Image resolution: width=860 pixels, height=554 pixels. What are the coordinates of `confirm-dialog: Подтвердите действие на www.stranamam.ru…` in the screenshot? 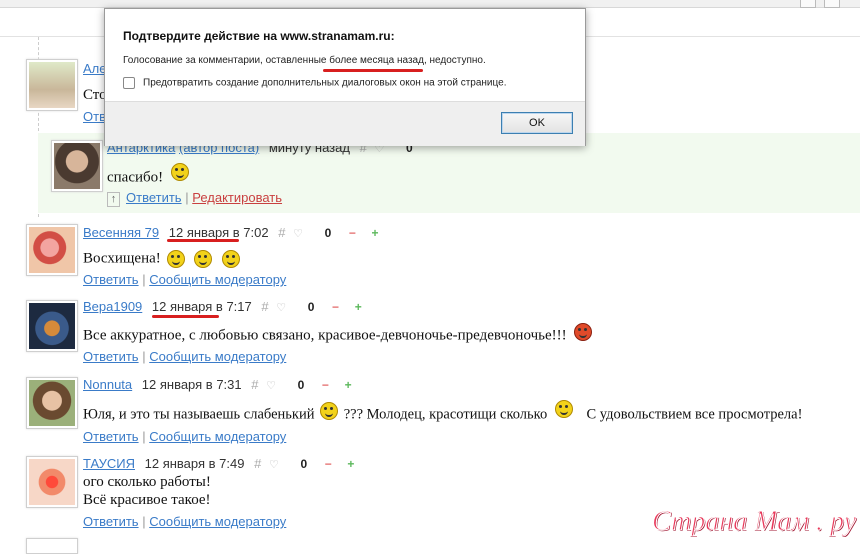 It's located at (345, 77).